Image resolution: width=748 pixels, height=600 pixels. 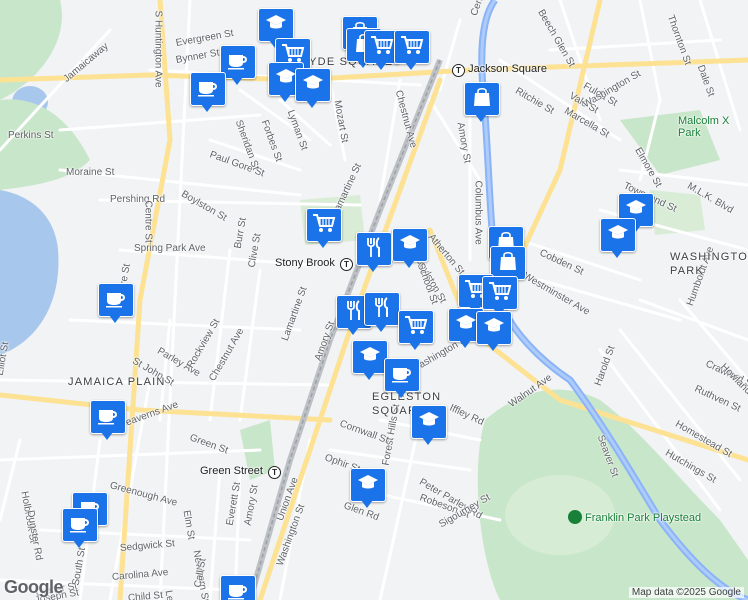 I want to click on area-label-jamaica-plain: JAMAICA PLAIN, so click(x=117, y=382).